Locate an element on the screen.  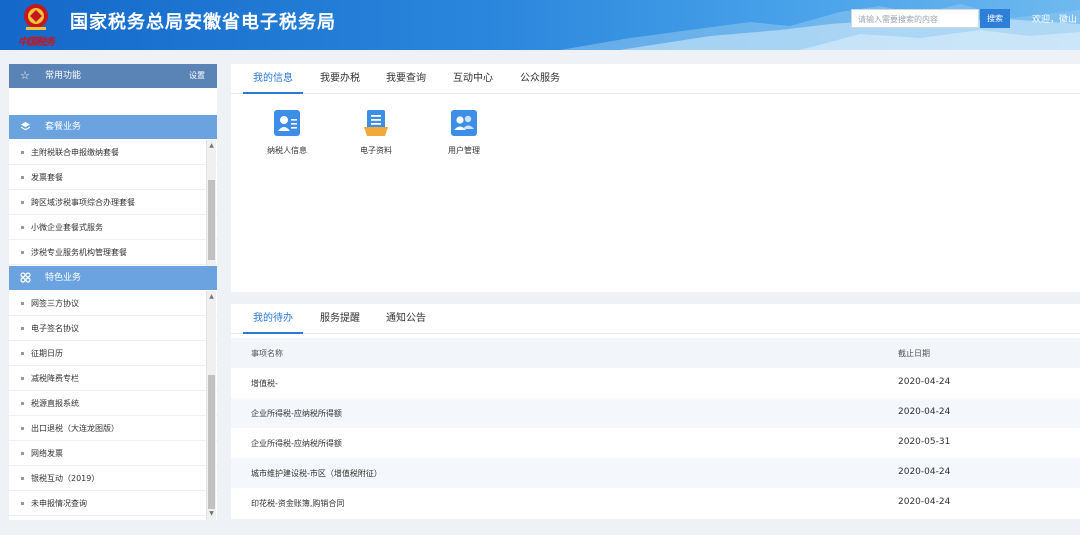
site-header: 中国税务 国家税务总局安徽省电子税务局 请输入需要搜索的内容 搜索 欢迎，徽山 is located at coordinates (540, 25).